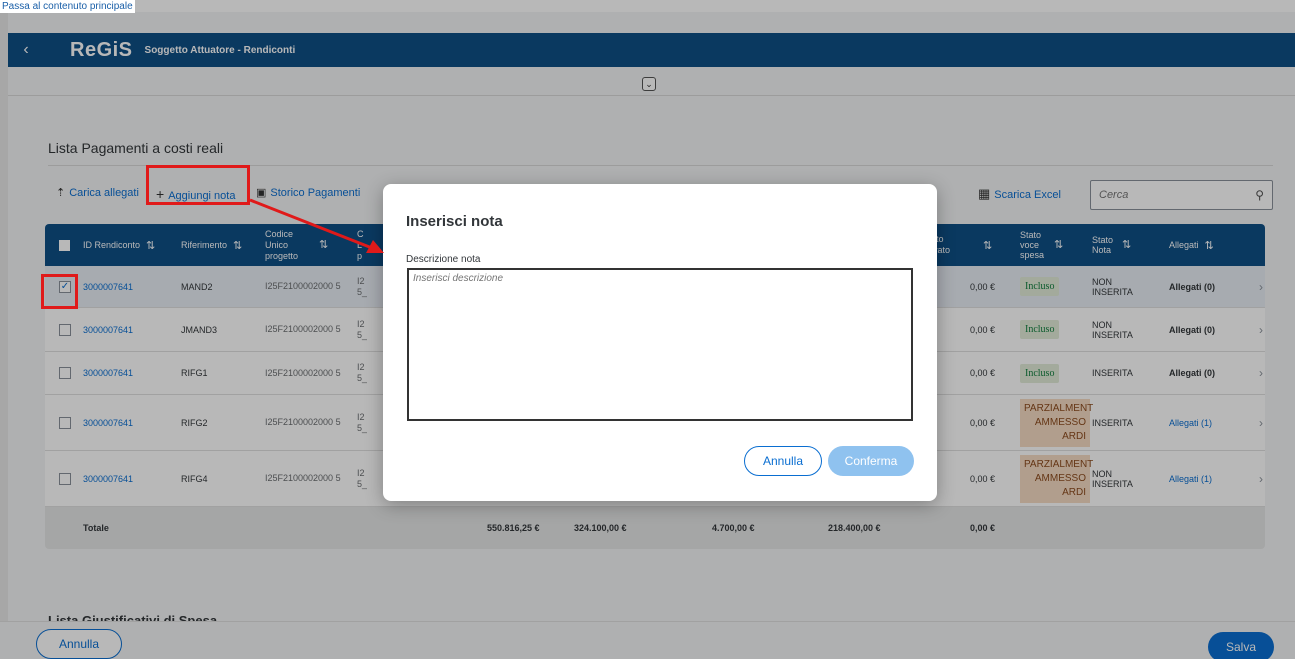 This screenshot has height=659, width=1295. I want to click on dialog-annulla-button: Annulla, so click(783, 461).